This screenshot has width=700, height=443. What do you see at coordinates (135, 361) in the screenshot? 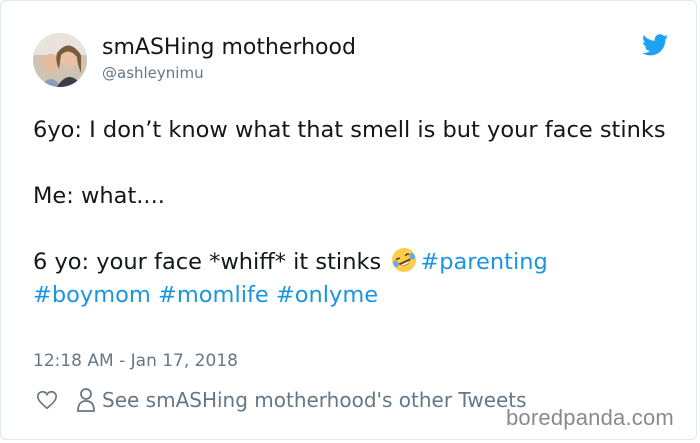
I see `tweet-timestamp: 12:18 AM - Jan 17, 2018` at bounding box center [135, 361].